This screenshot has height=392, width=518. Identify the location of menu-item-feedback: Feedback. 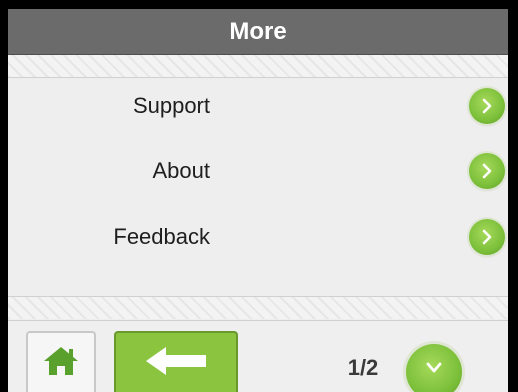
(258, 237).